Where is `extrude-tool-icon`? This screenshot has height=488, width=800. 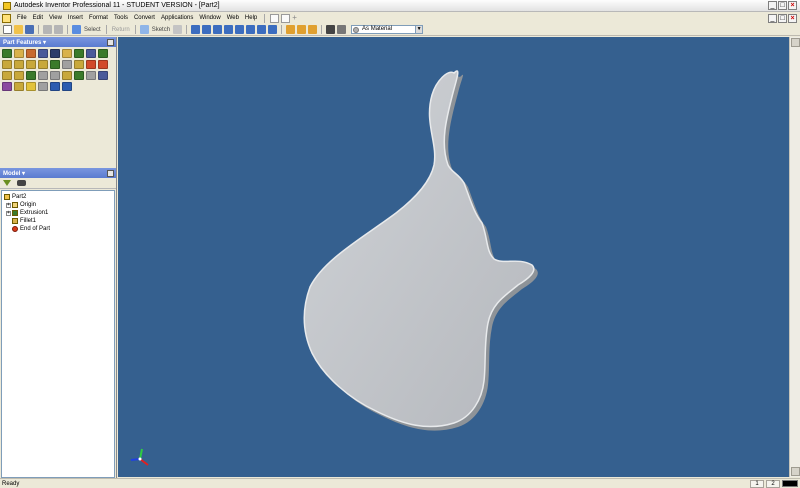
extrude-tool-icon is located at coordinates (7, 53).